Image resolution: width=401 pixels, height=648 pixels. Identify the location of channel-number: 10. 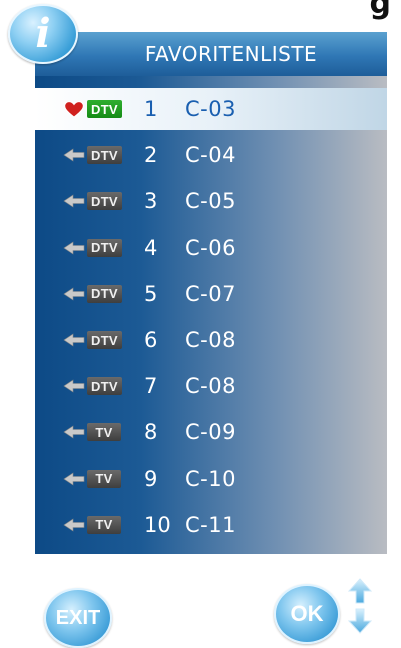
(157, 524).